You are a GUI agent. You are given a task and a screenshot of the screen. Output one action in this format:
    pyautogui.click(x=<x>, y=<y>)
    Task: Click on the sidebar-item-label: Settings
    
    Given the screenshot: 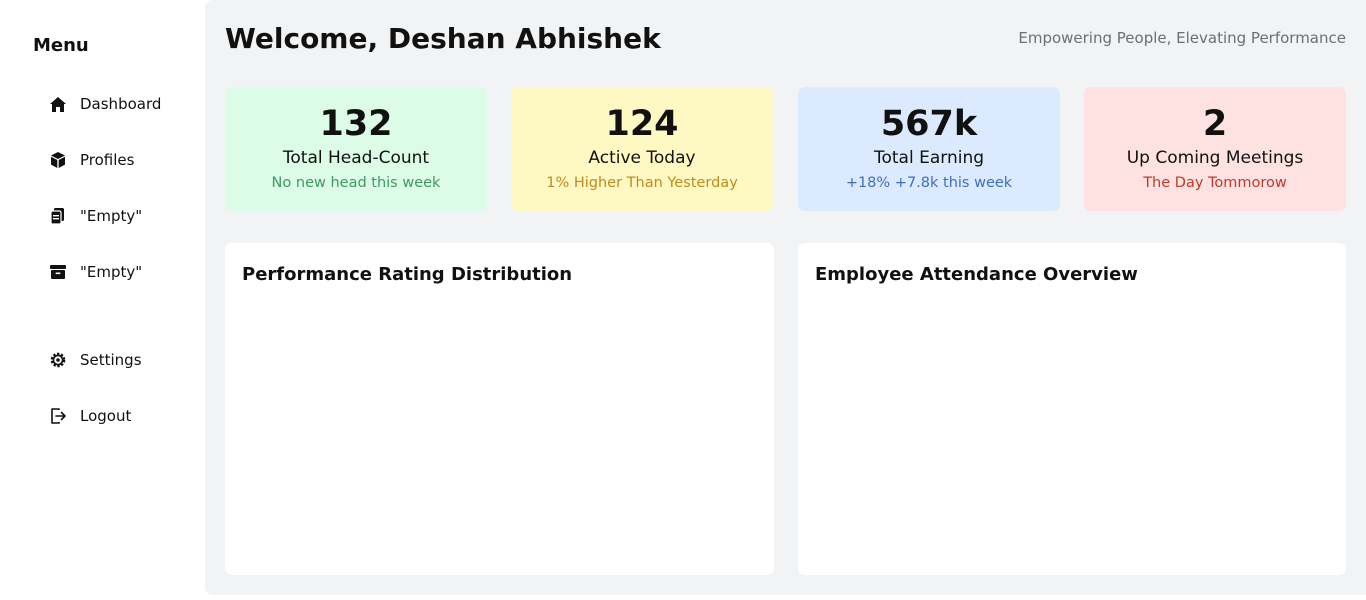 What is the action you would take?
    pyautogui.click(x=111, y=360)
    